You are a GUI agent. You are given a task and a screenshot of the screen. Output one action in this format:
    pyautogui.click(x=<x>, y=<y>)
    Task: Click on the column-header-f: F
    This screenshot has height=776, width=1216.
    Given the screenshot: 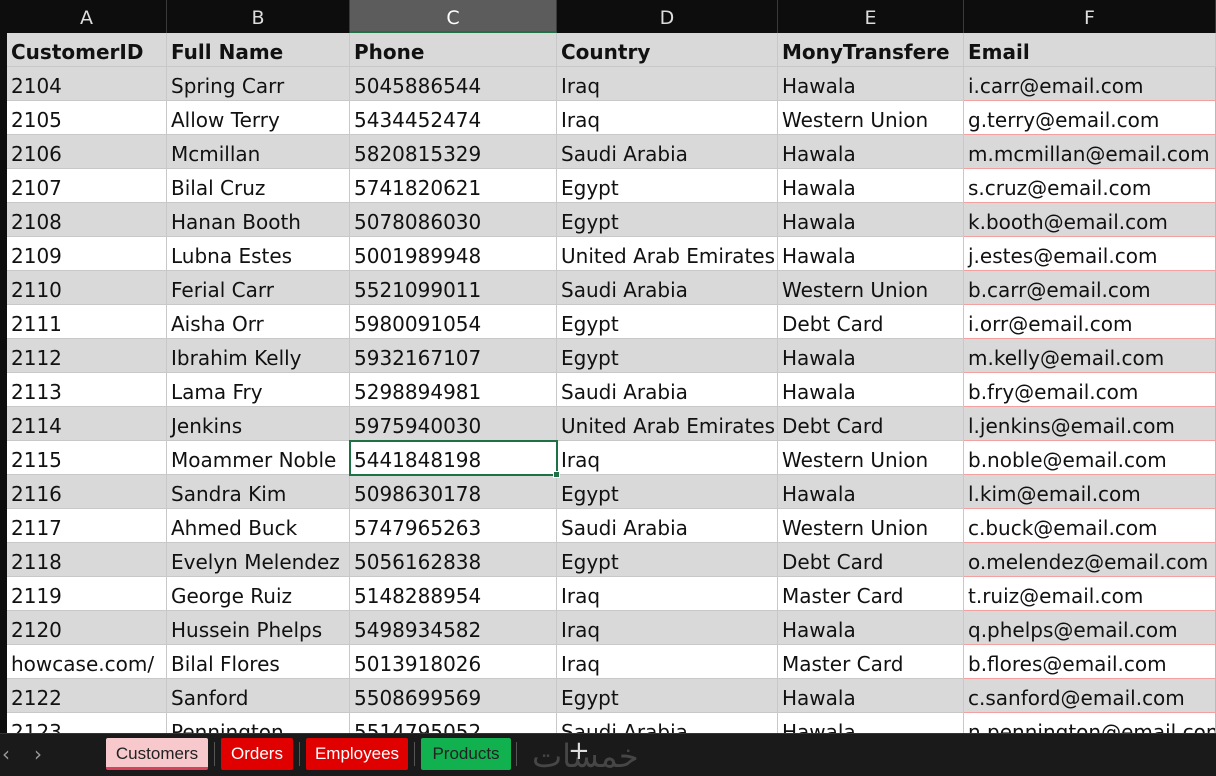 What is the action you would take?
    pyautogui.click(x=1090, y=16)
    